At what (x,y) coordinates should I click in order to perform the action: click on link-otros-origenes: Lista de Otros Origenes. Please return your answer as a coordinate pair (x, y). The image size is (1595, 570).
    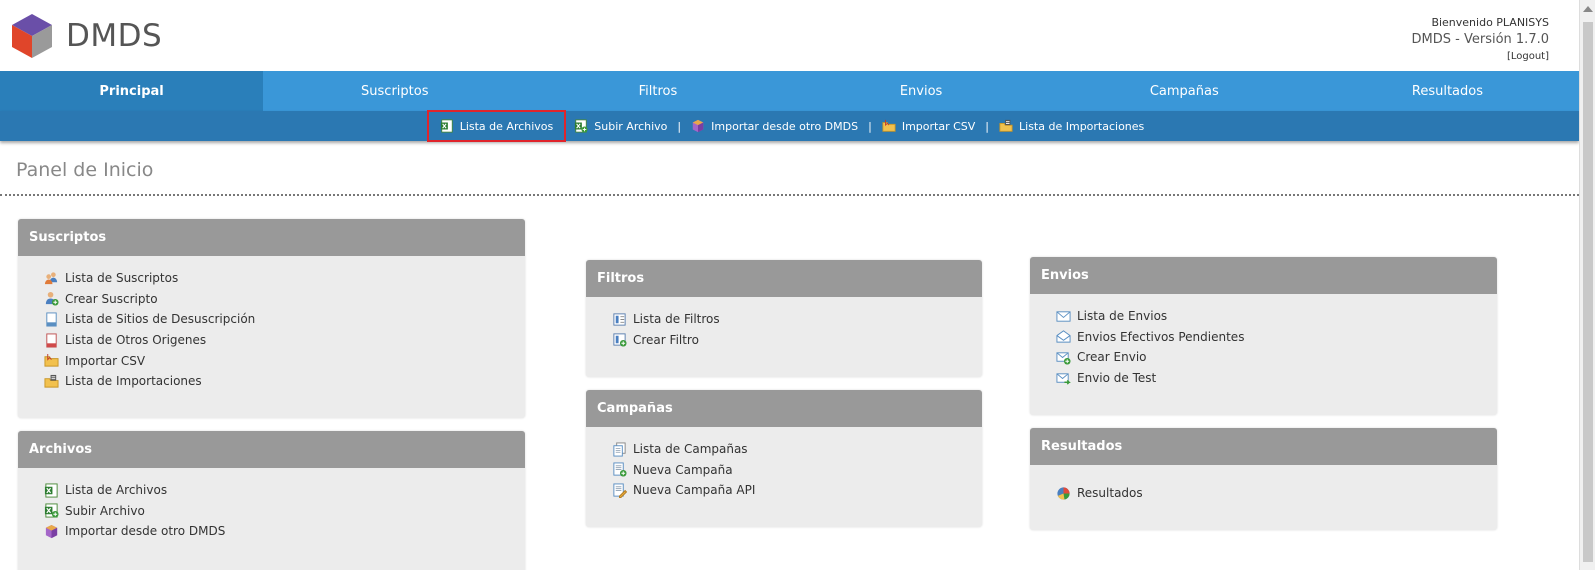
    Looking at the image, I should click on (284, 340).